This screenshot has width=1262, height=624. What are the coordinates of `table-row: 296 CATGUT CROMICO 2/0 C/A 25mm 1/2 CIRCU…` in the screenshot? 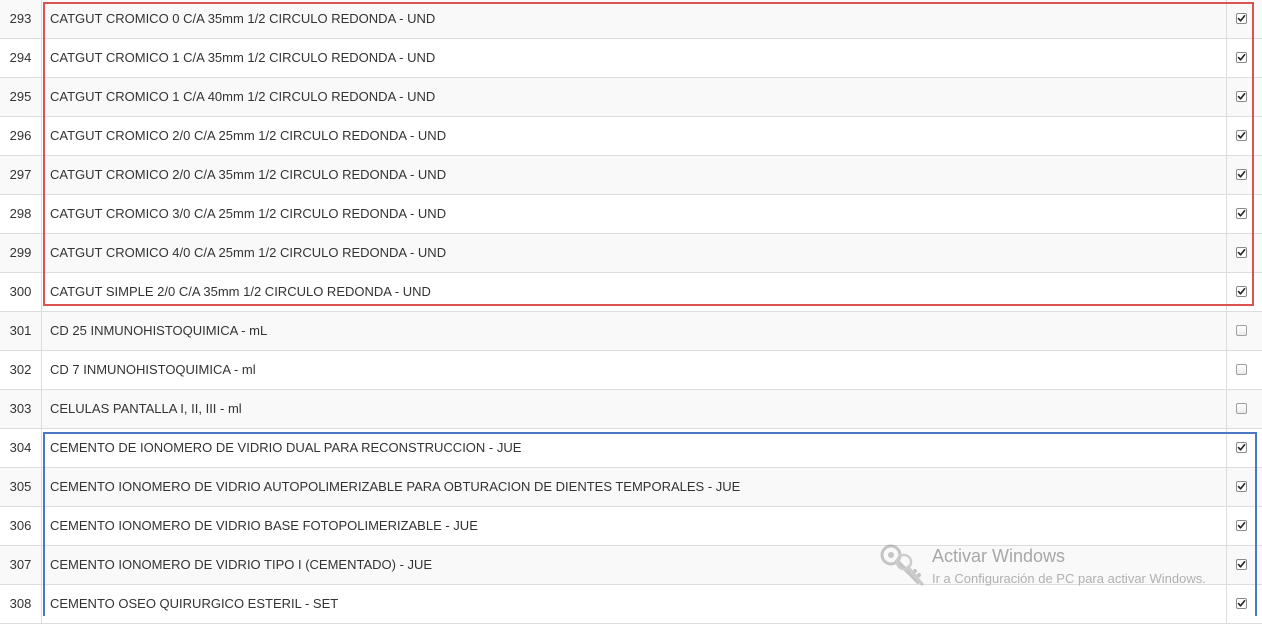 It's located at (631, 136).